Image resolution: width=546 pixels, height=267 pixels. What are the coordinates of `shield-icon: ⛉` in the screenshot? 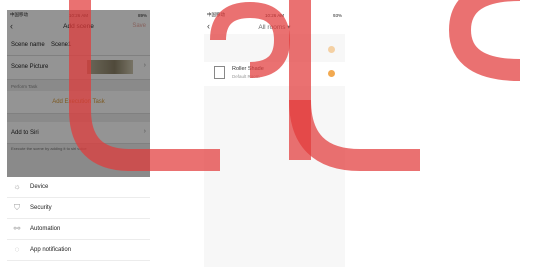 It's located at (17, 207).